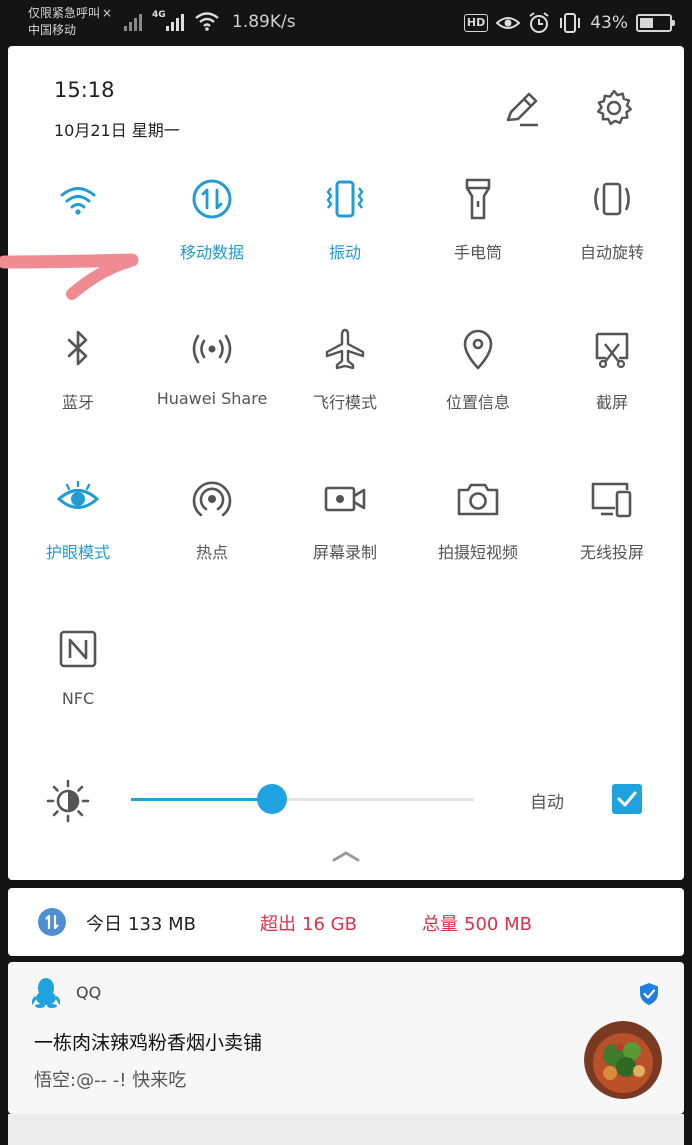 The image size is (692, 1145). Describe the element at coordinates (655, 23) in the screenshot. I see `battery-icon` at that location.